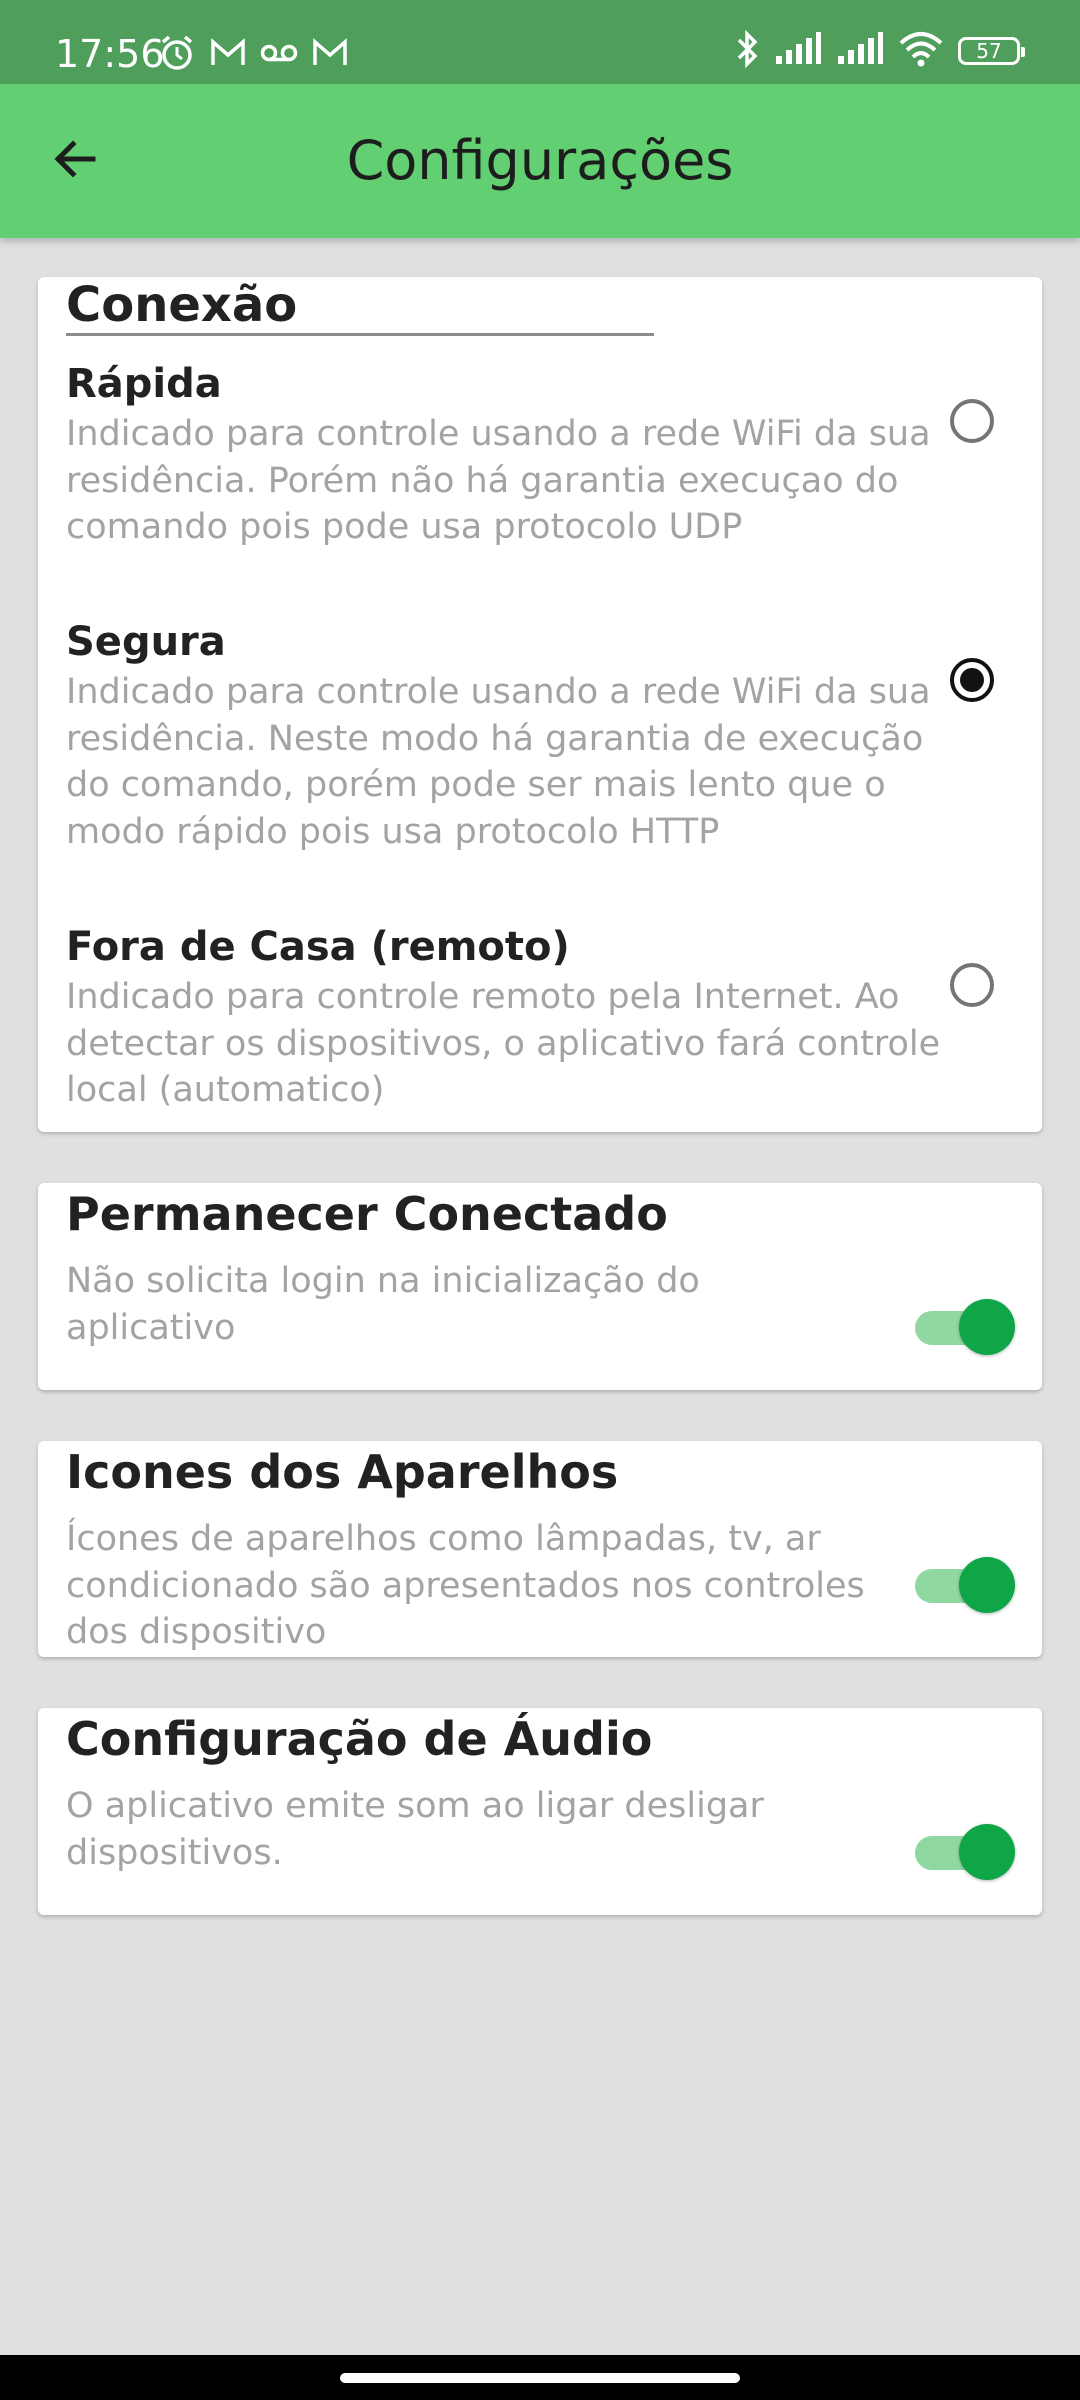 The height and width of the screenshot is (2400, 1080). Describe the element at coordinates (182, 305) in the screenshot. I see `connection-section-title: Conexão` at that location.